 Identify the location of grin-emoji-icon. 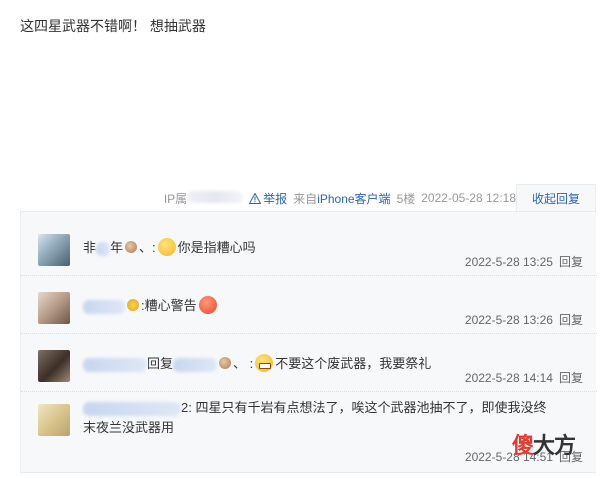
(264, 363).